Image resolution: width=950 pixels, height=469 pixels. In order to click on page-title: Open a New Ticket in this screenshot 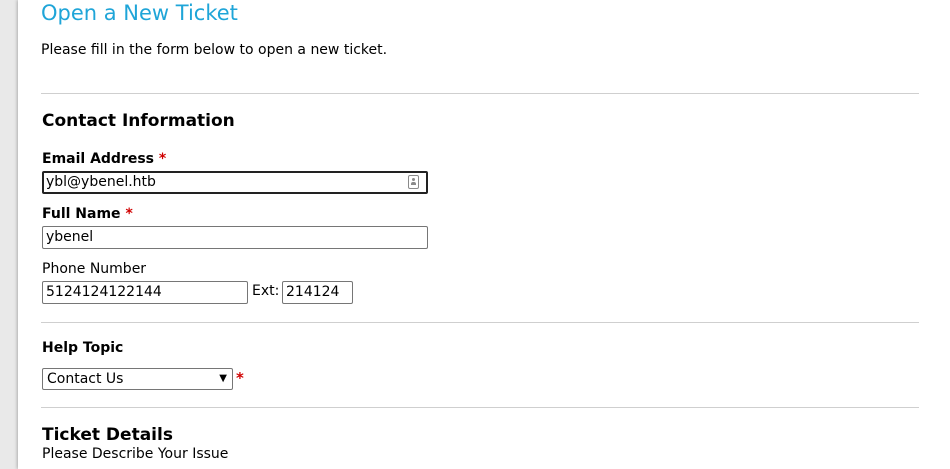, I will do `click(139, 13)`.